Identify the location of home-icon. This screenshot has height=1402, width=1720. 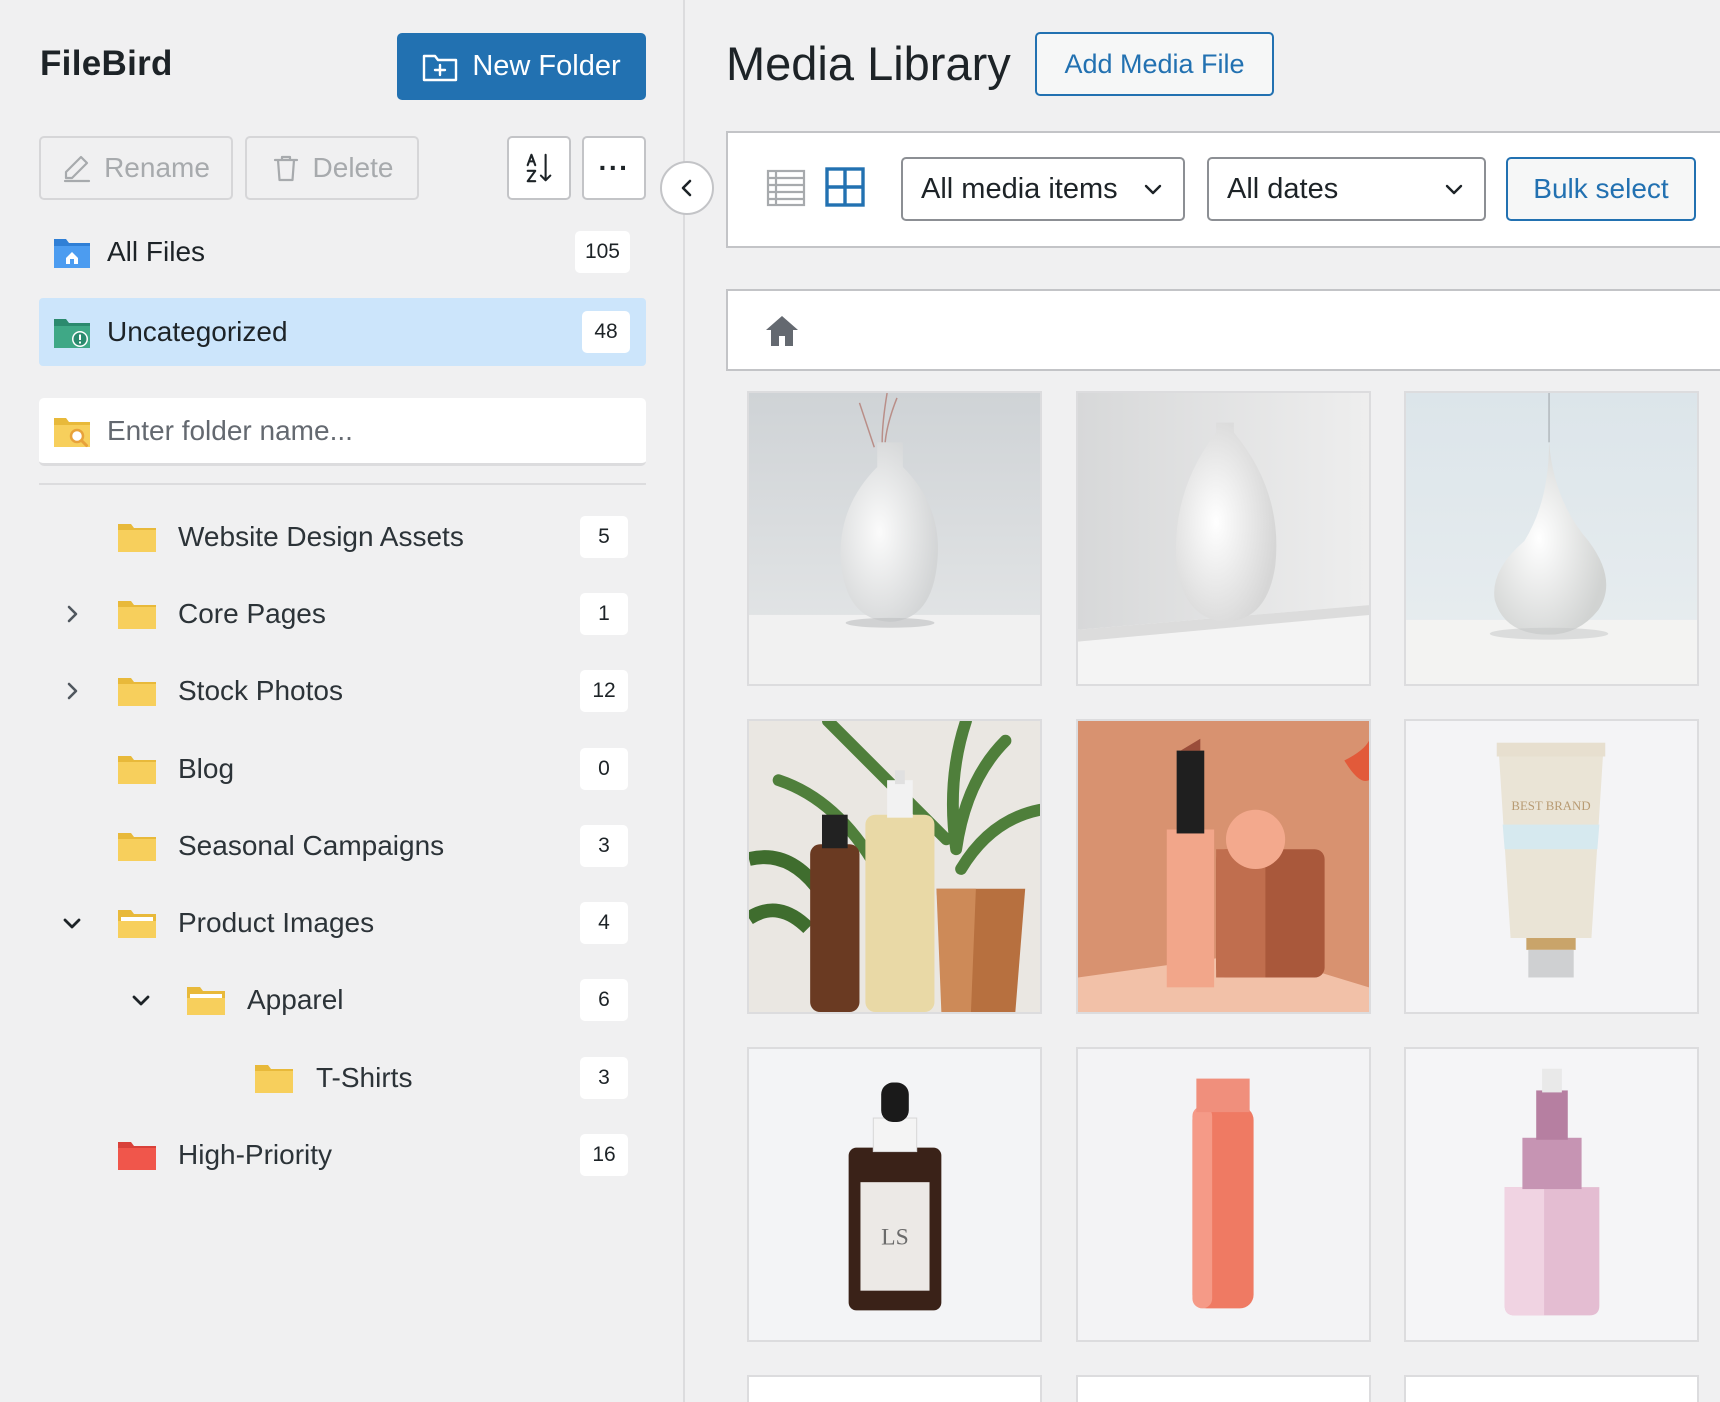
(782, 331).